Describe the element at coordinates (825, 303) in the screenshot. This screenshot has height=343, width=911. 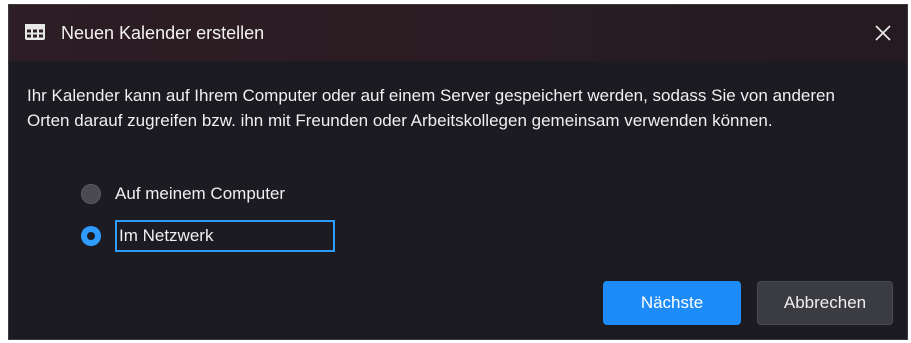
I see `cancel-button: Abbrechen` at that location.